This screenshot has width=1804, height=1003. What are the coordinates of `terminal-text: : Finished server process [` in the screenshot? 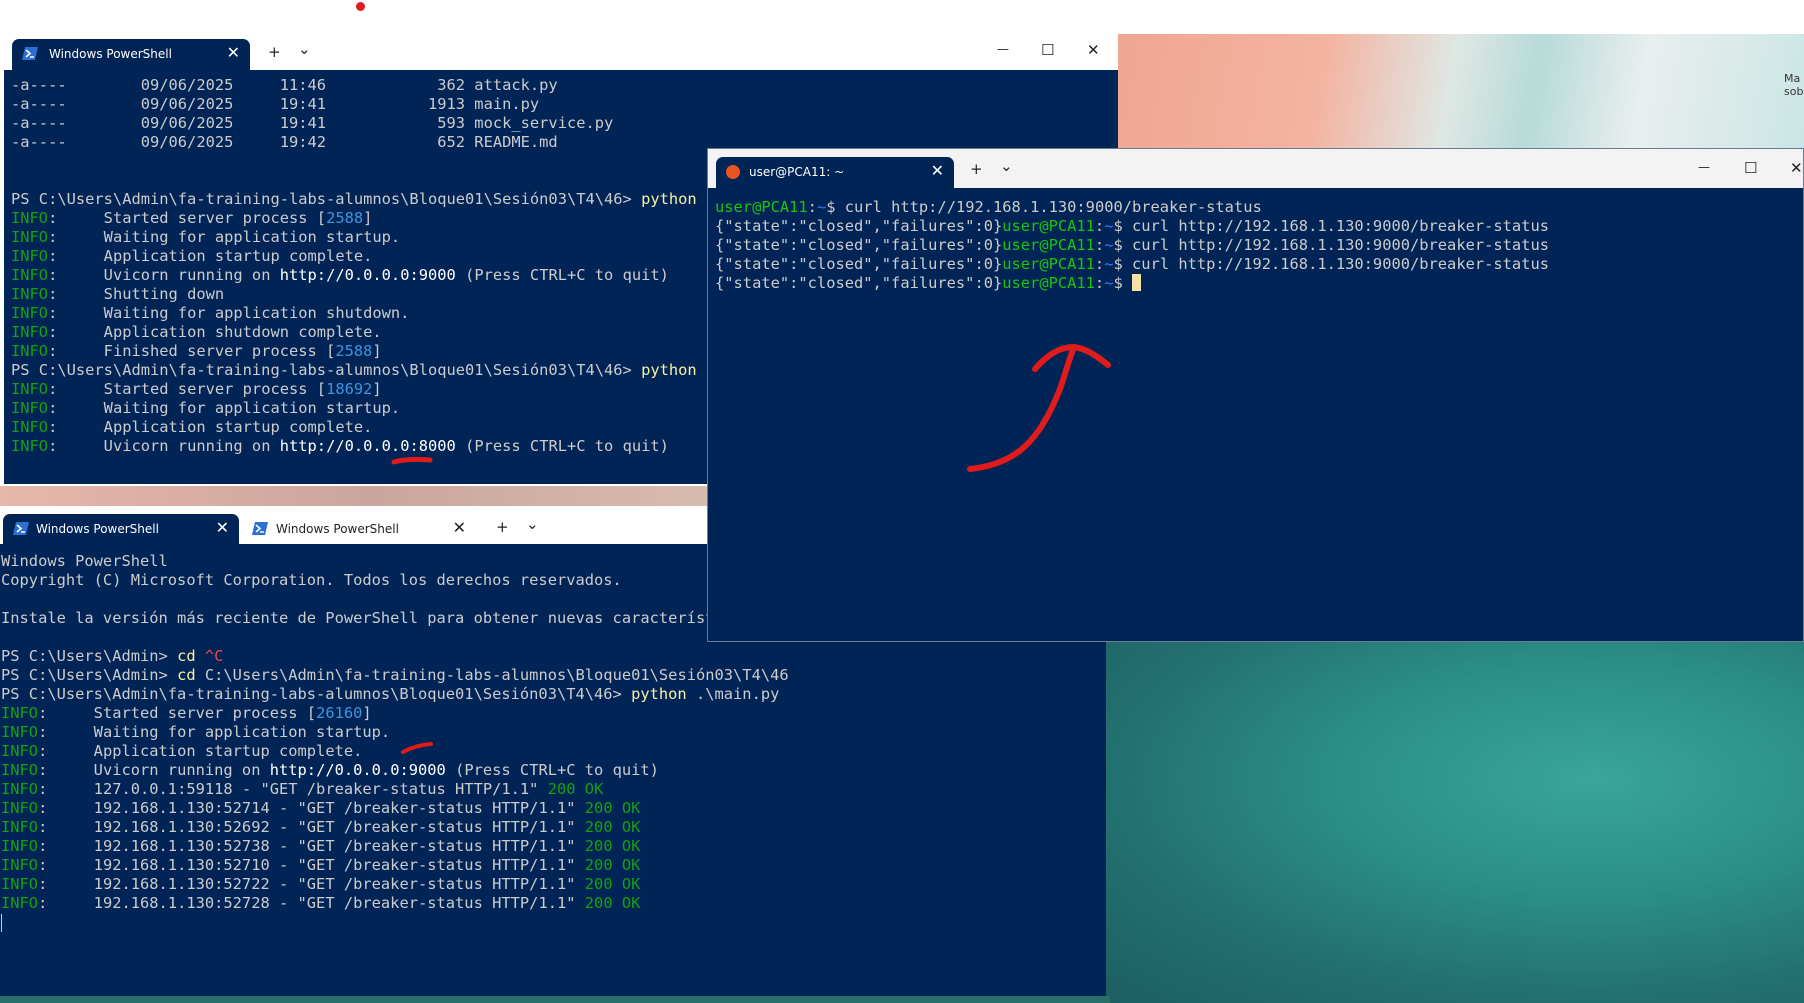 It's located at (192, 351).